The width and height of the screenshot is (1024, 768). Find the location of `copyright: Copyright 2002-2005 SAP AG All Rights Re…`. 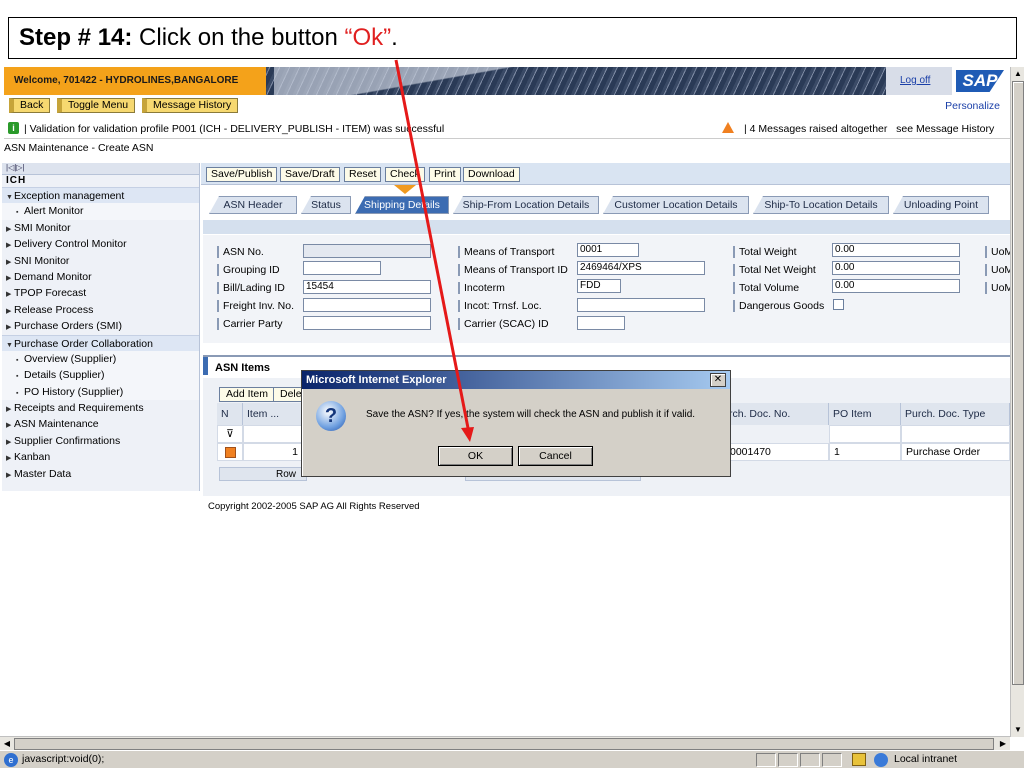

copyright: Copyright 2002-2005 SAP AG All Rights Re… is located at coordinates (314, 506).